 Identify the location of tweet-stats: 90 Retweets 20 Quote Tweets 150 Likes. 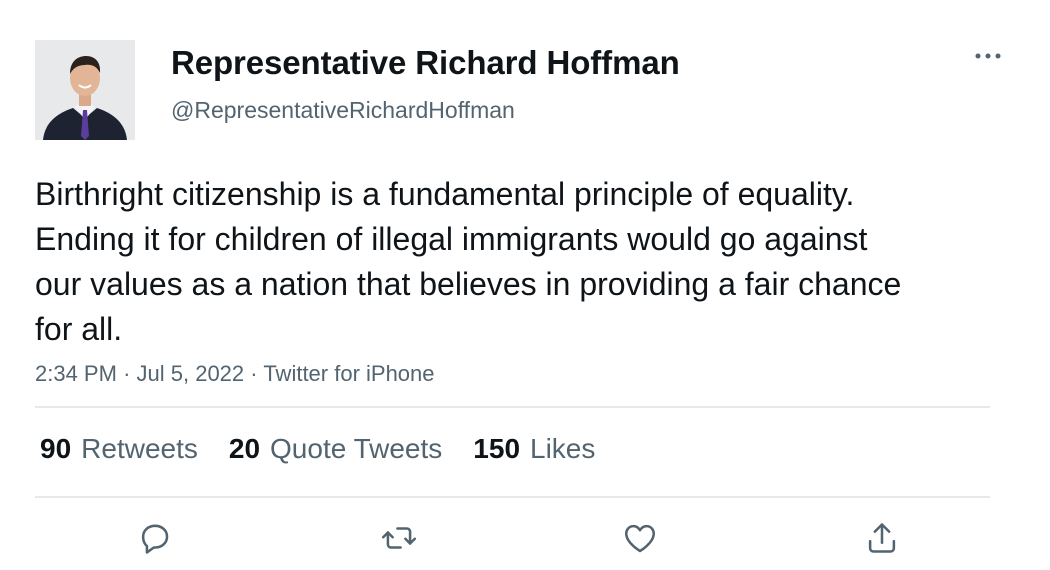
(333, 449).